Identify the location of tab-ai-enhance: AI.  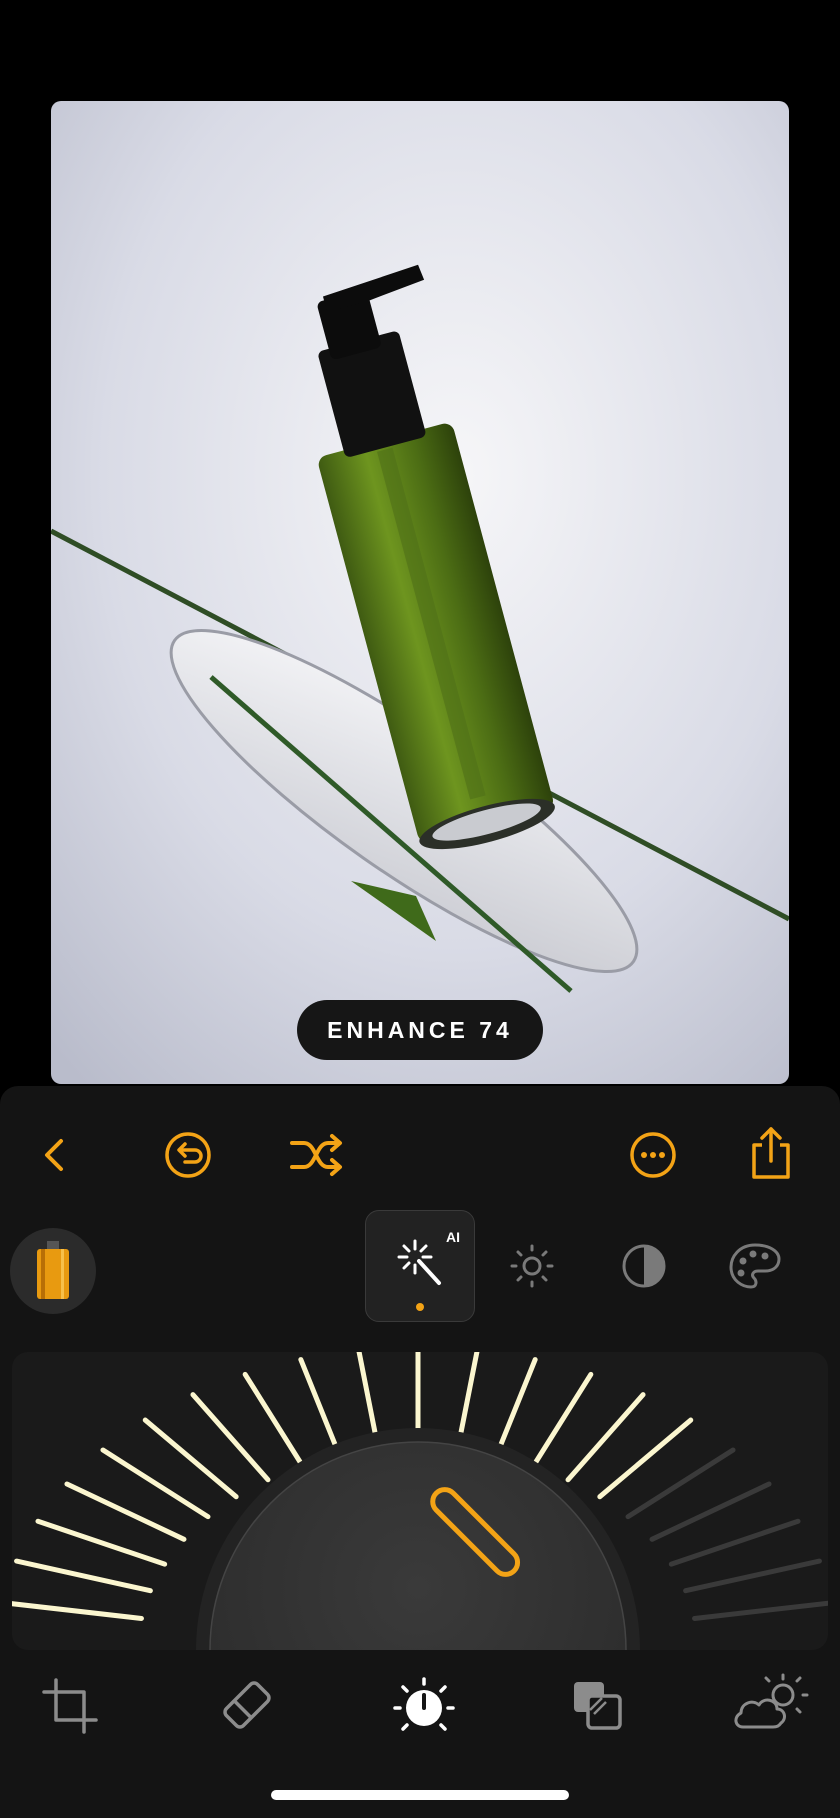
(420, 1266).